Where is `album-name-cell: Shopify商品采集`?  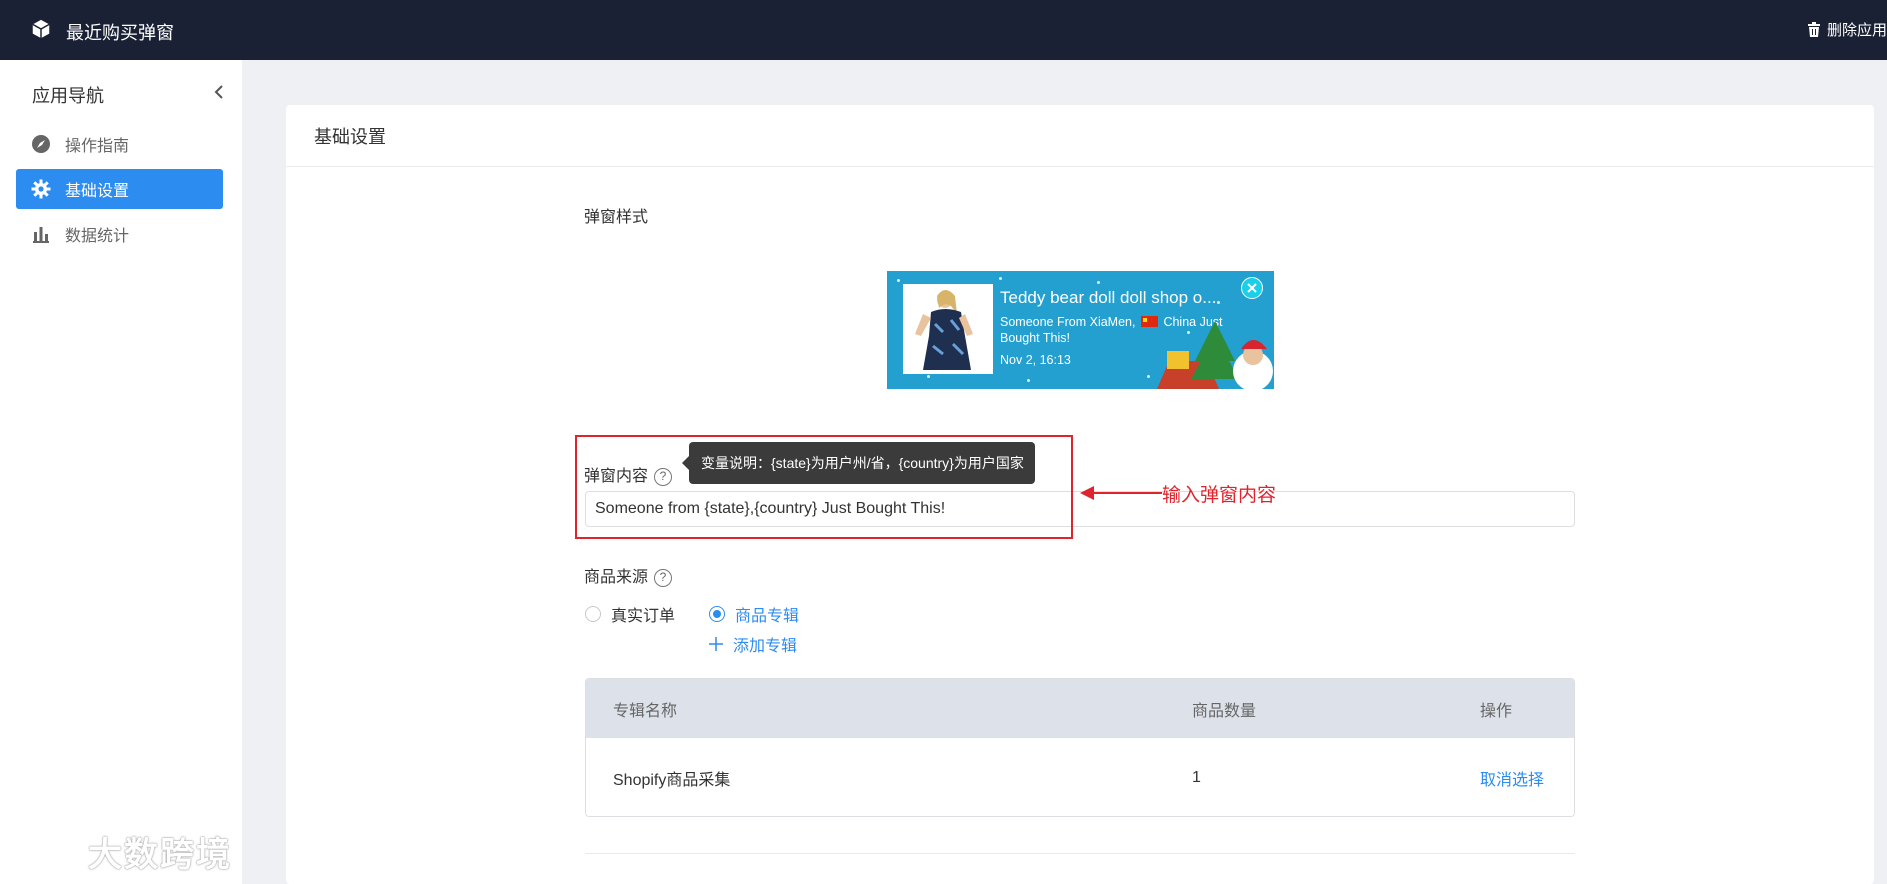 album-name-cell: Shopify商品采集 is located at coordinates (672, 780).